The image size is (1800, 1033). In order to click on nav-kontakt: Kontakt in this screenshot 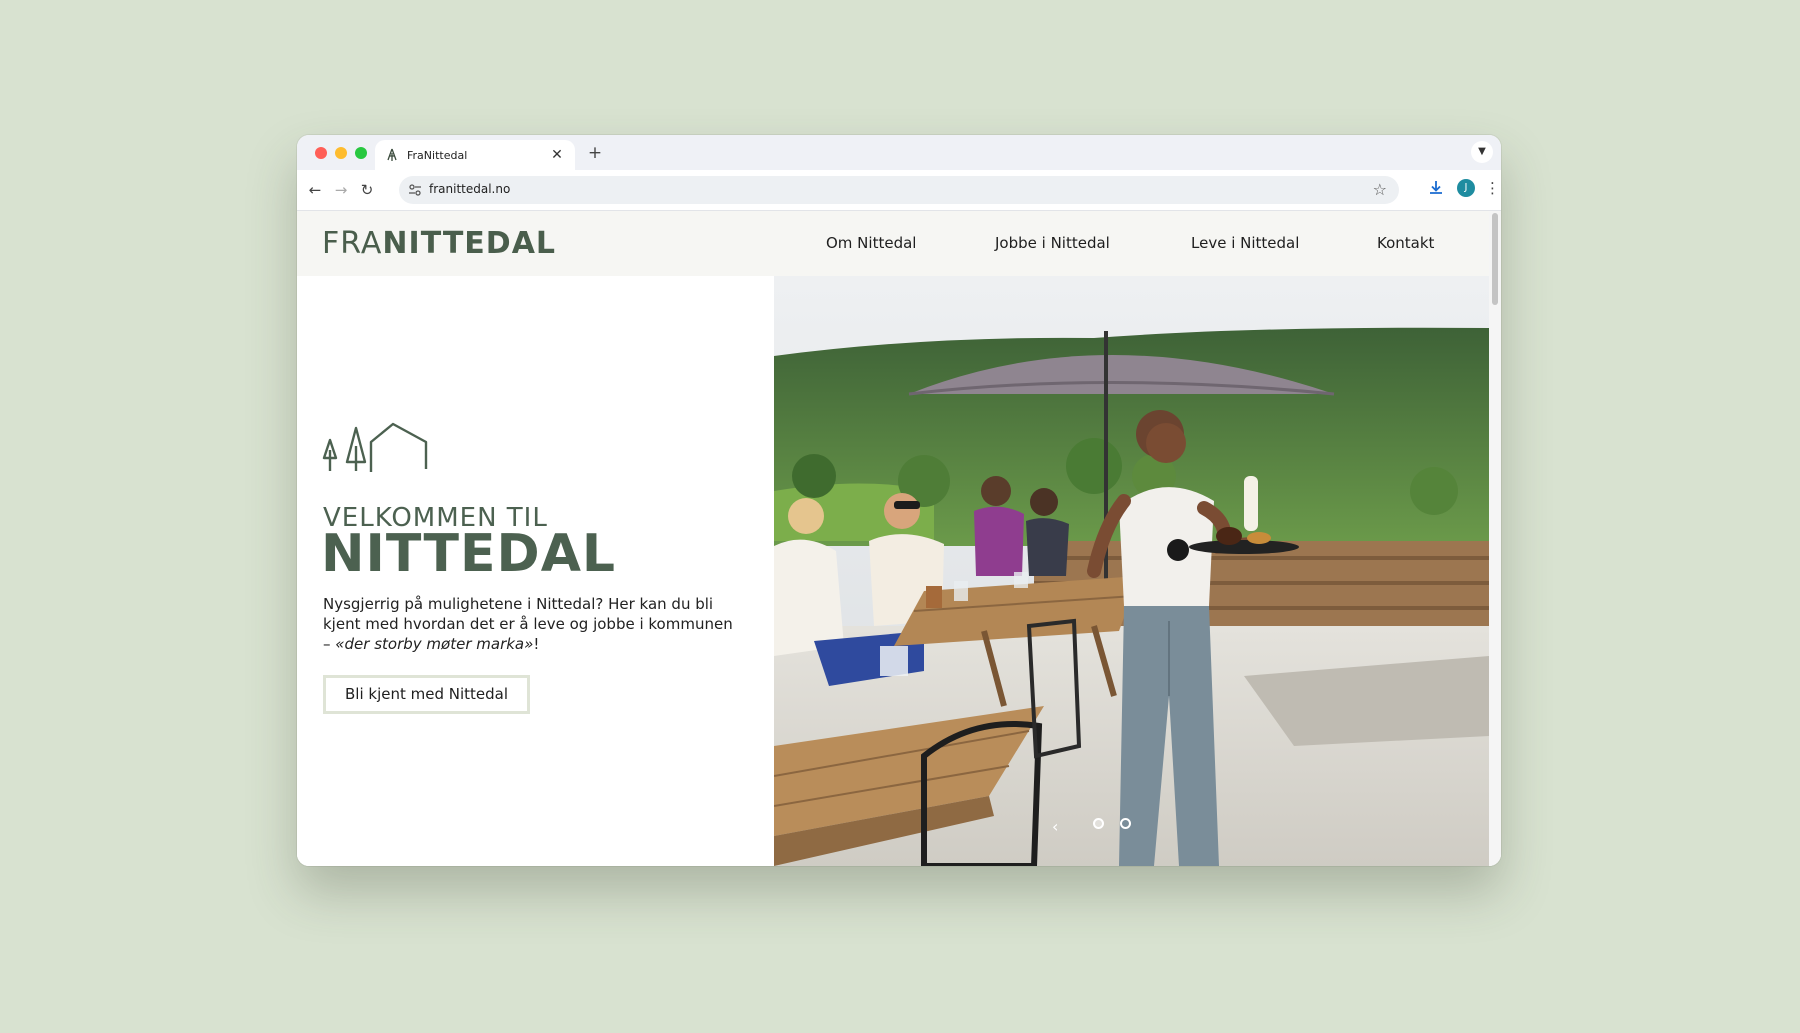, I will do `click(1405, 243)`.